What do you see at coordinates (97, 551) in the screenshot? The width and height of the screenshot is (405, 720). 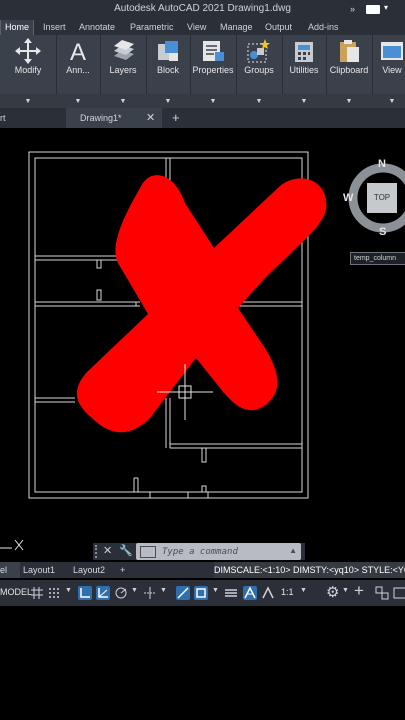 I see `grip-handle-icon` at bounding box center [97, 551].